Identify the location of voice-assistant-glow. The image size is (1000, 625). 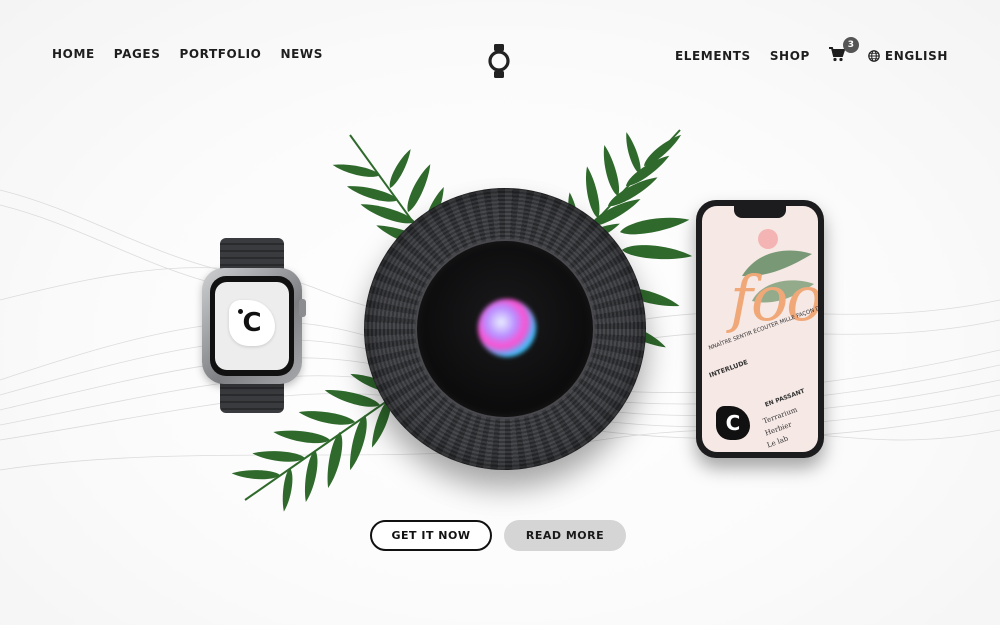
(507, 328).